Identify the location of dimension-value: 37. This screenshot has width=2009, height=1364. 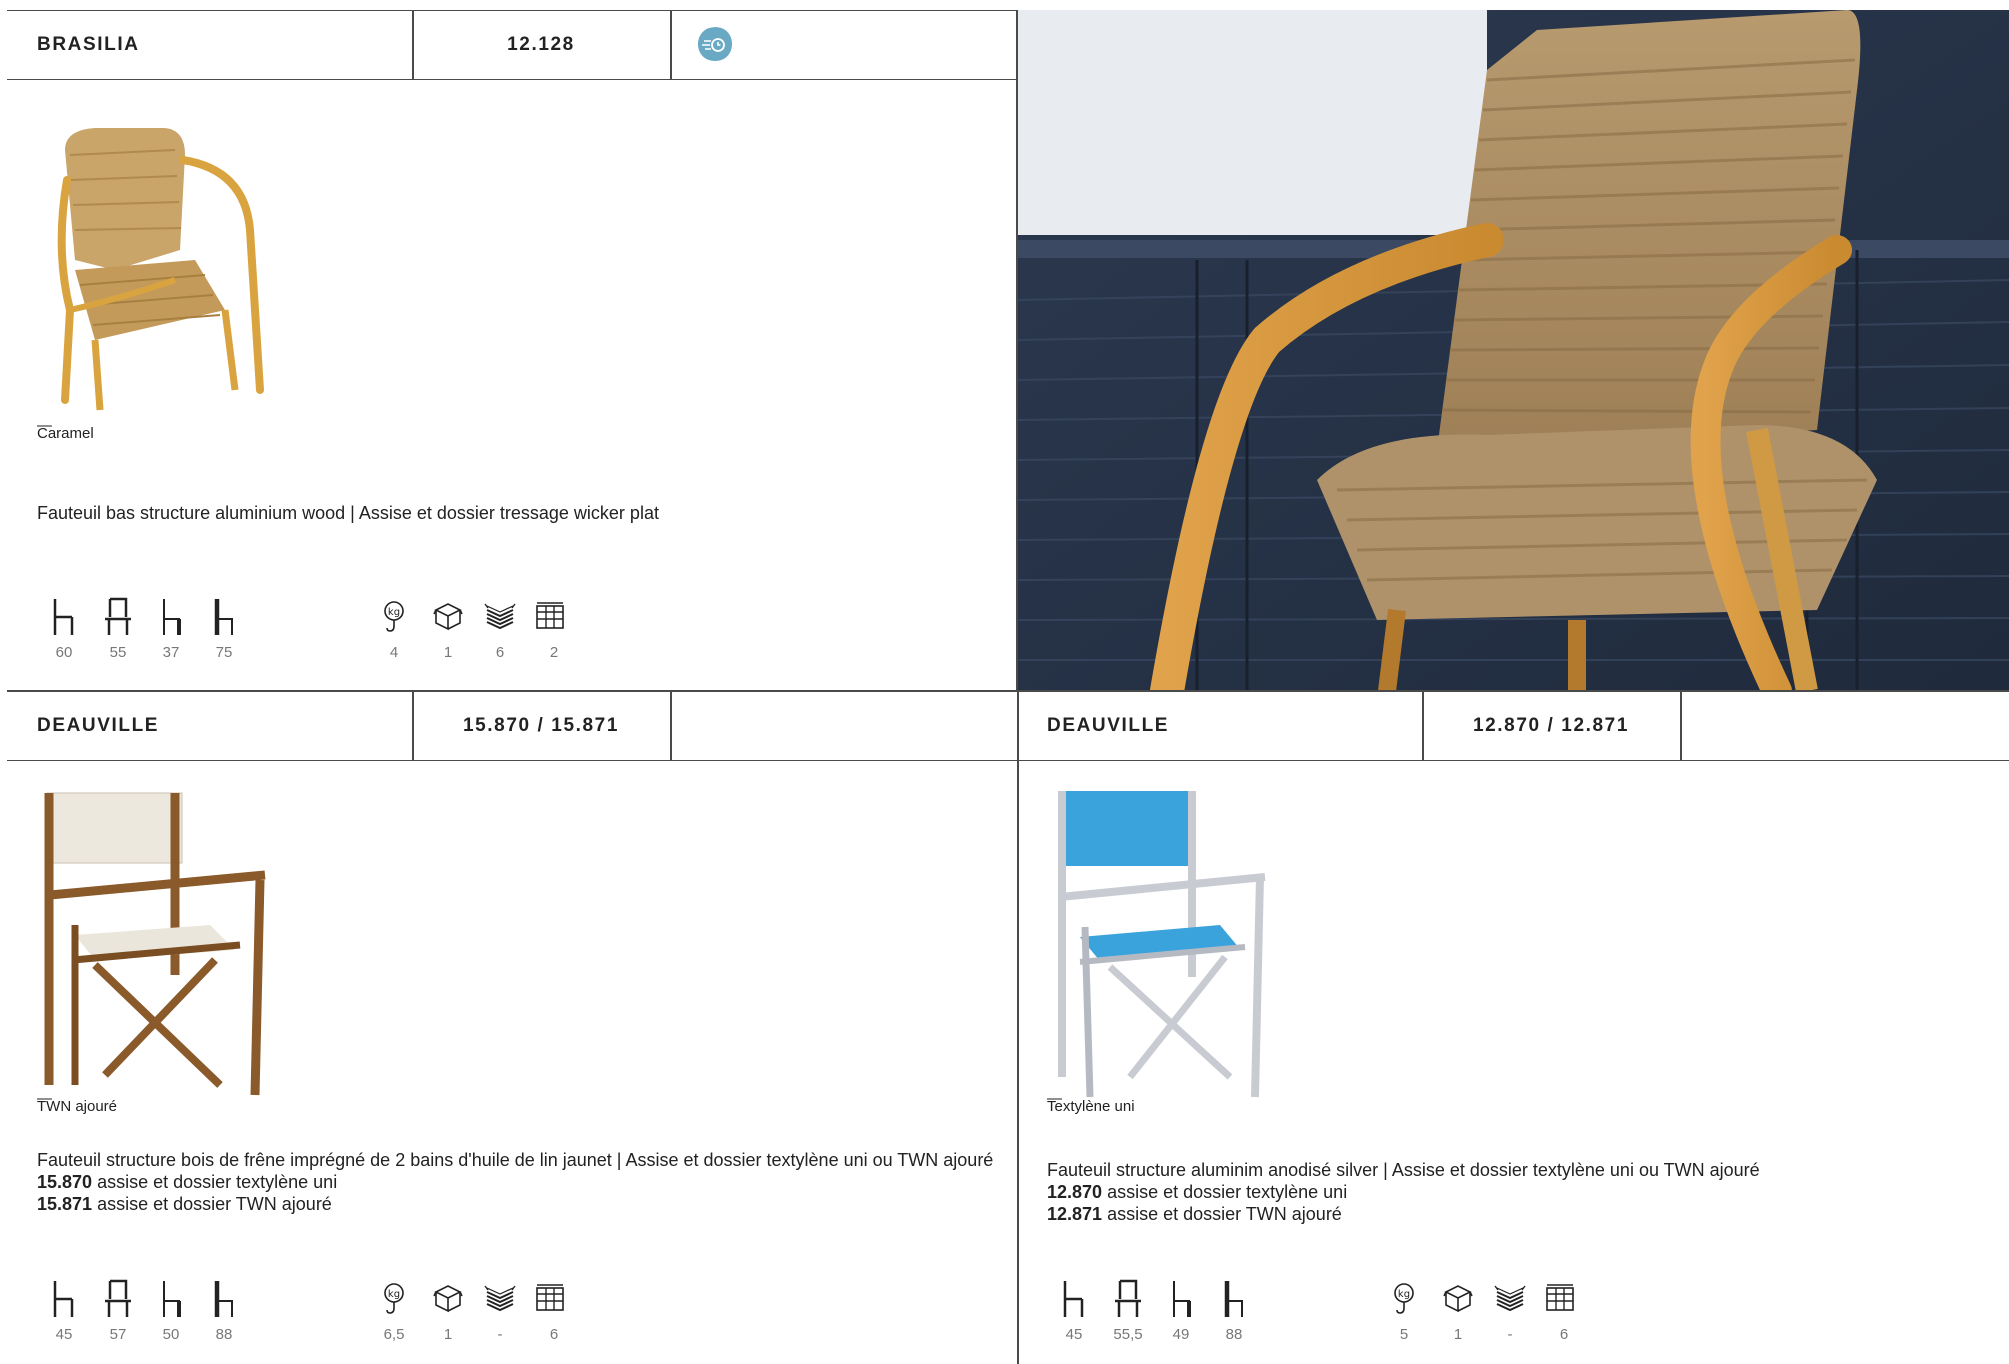
(171, 652).